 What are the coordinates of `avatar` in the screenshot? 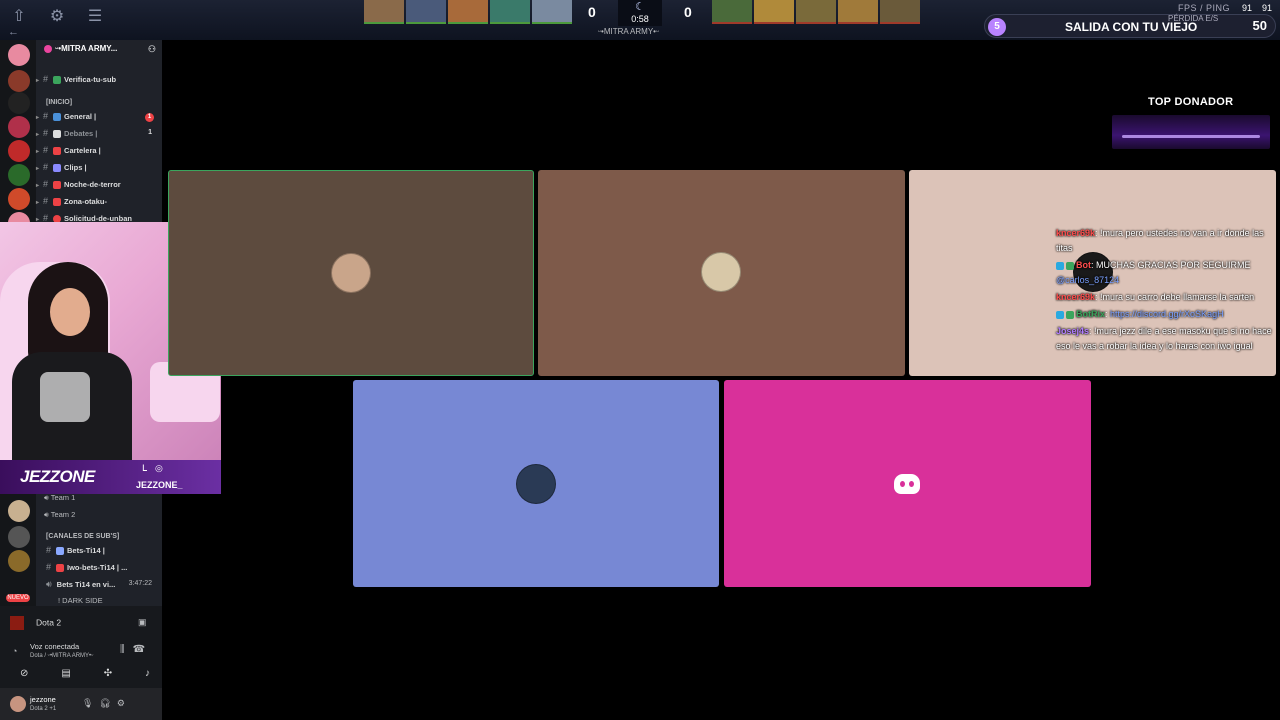 It's located at (18, 704).